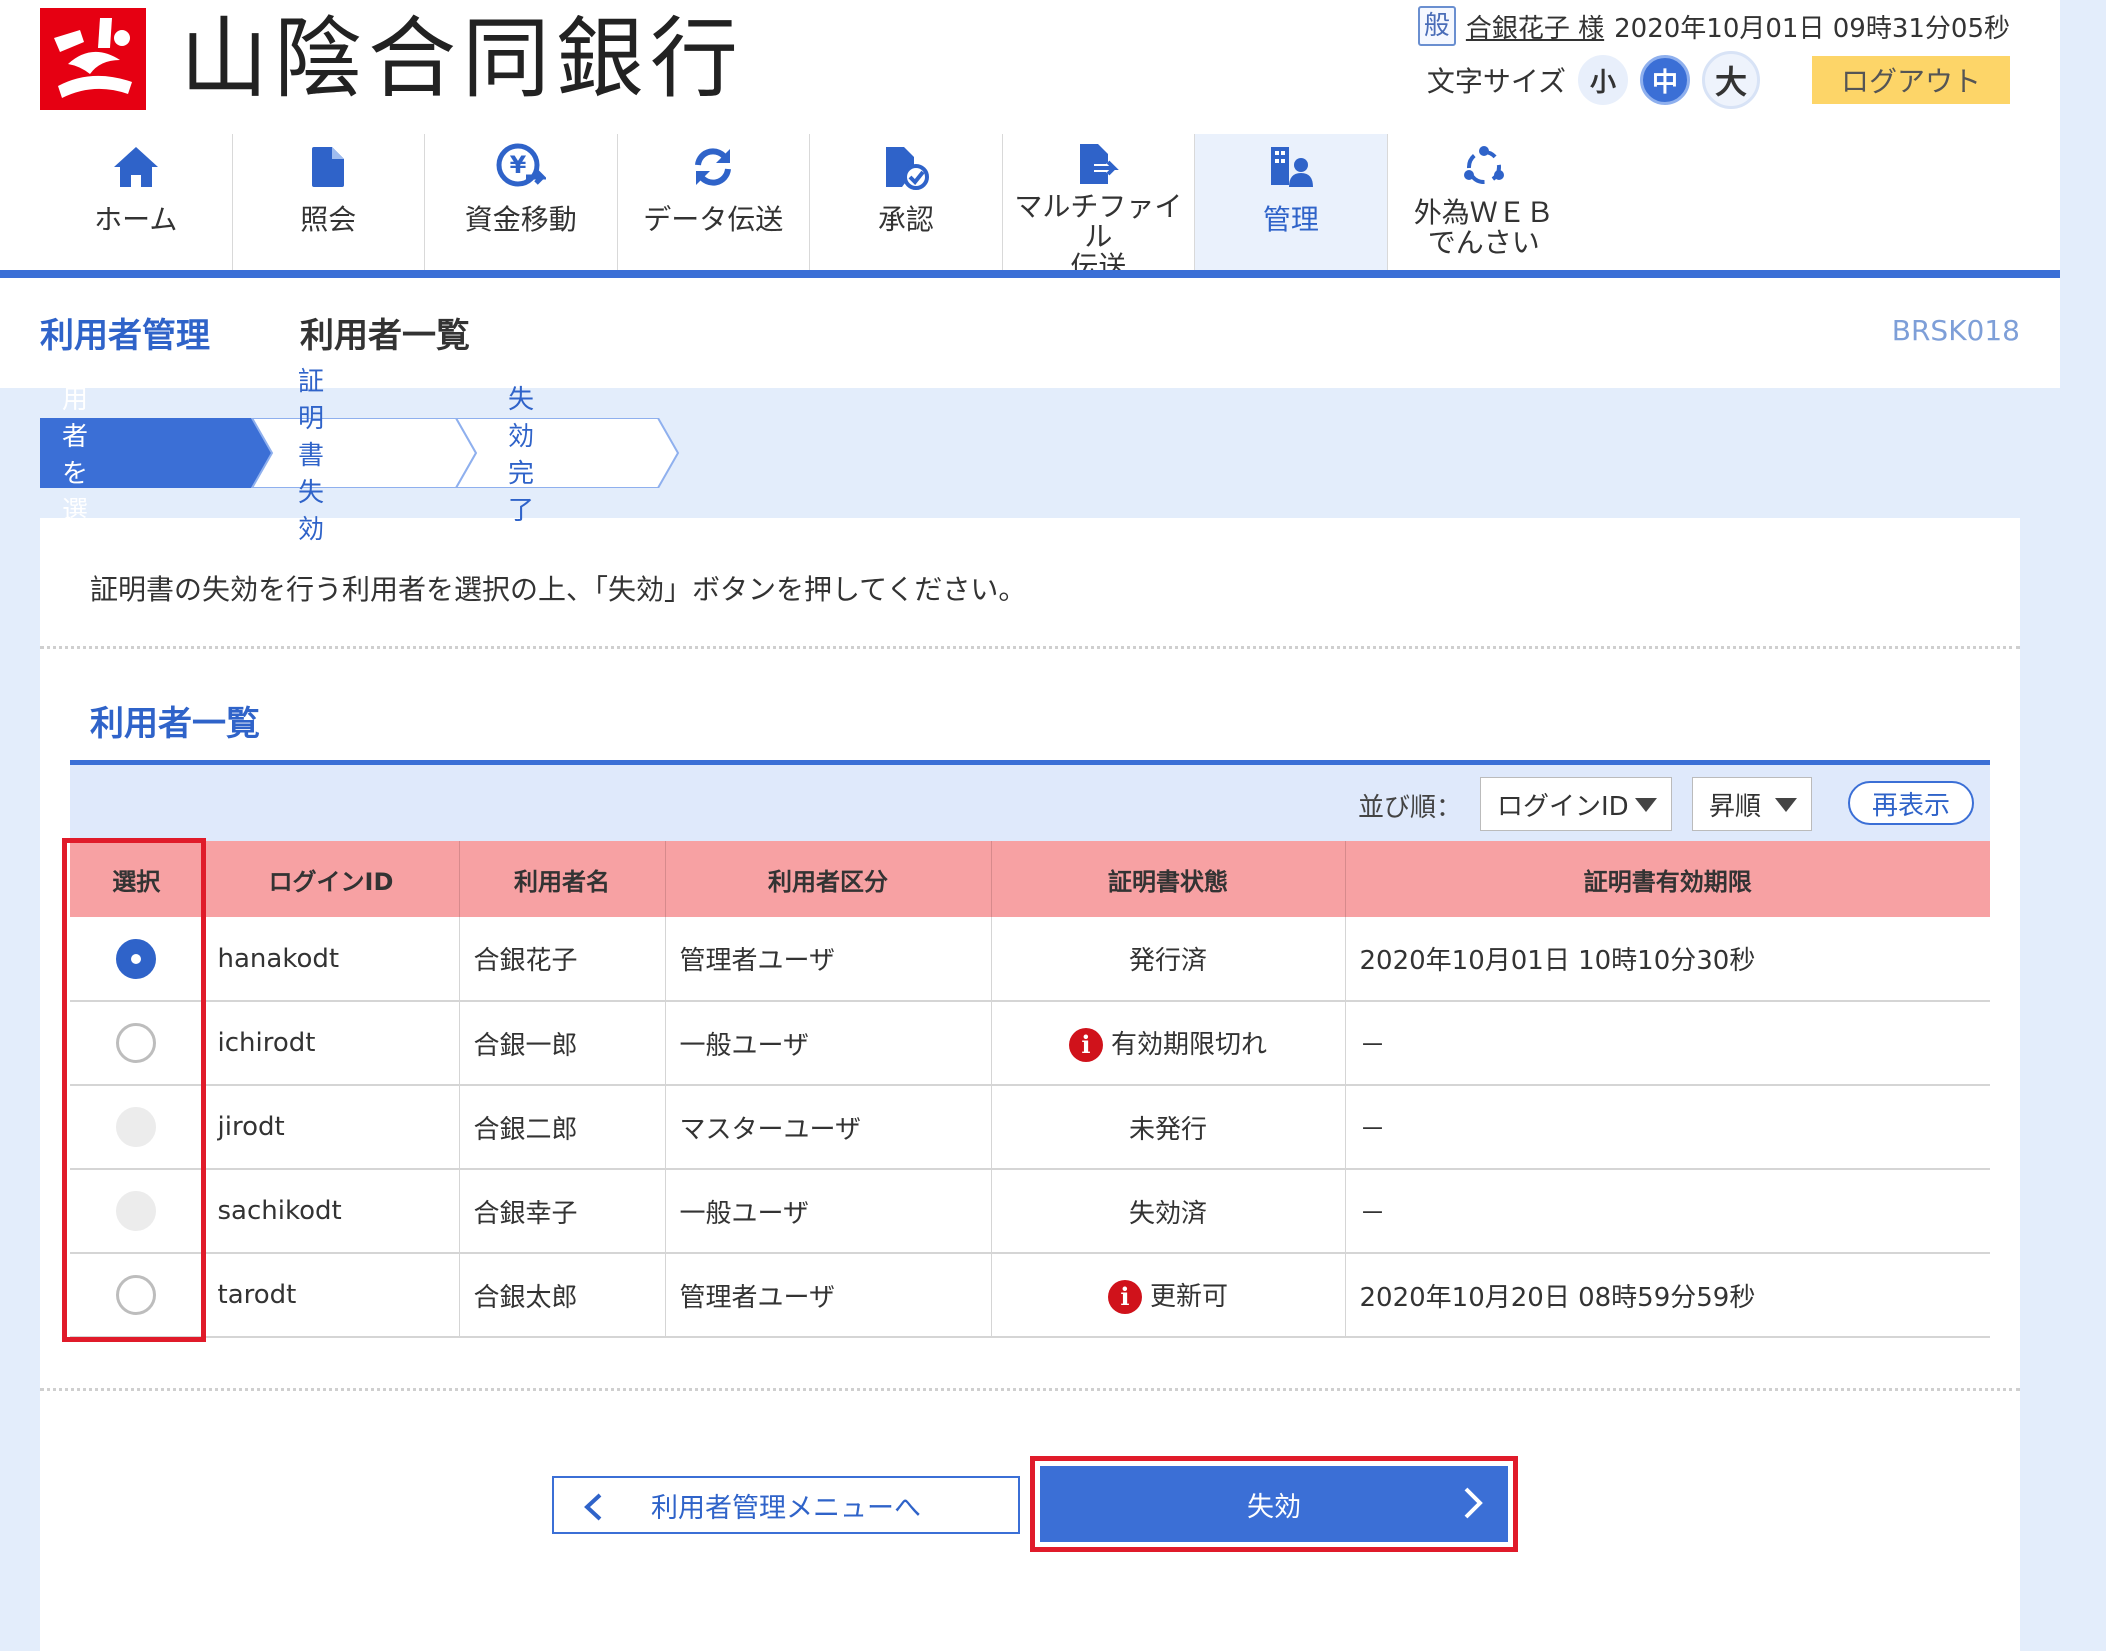 This screenshot has width=2106, height=1651. What do you see at coordinates (1099, 208) in the screenshot?
I see `nav-item-multi-file-transmission: マルチファイル 伝送` at bounding box center [1099, 208].